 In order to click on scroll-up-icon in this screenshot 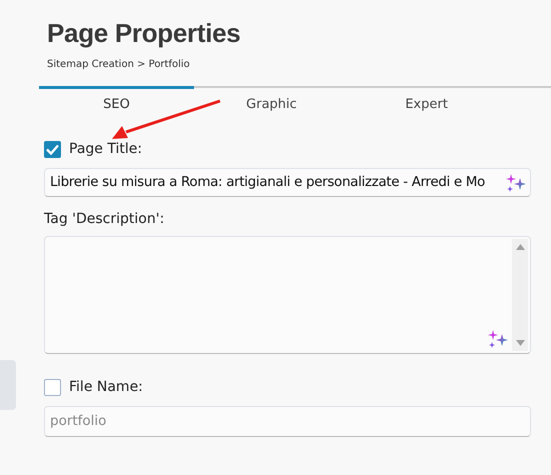, I will do `click(520, 247)`.